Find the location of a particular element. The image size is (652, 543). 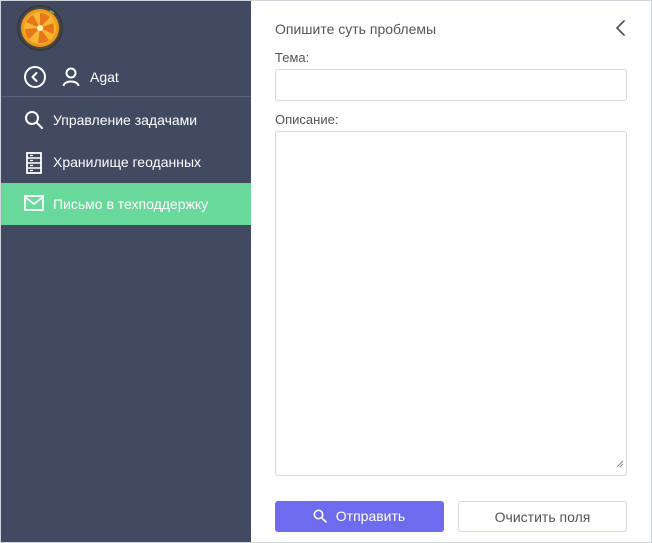

sidebar-item-label: Письмо в техподдержку is located at coordinates (131, 204).